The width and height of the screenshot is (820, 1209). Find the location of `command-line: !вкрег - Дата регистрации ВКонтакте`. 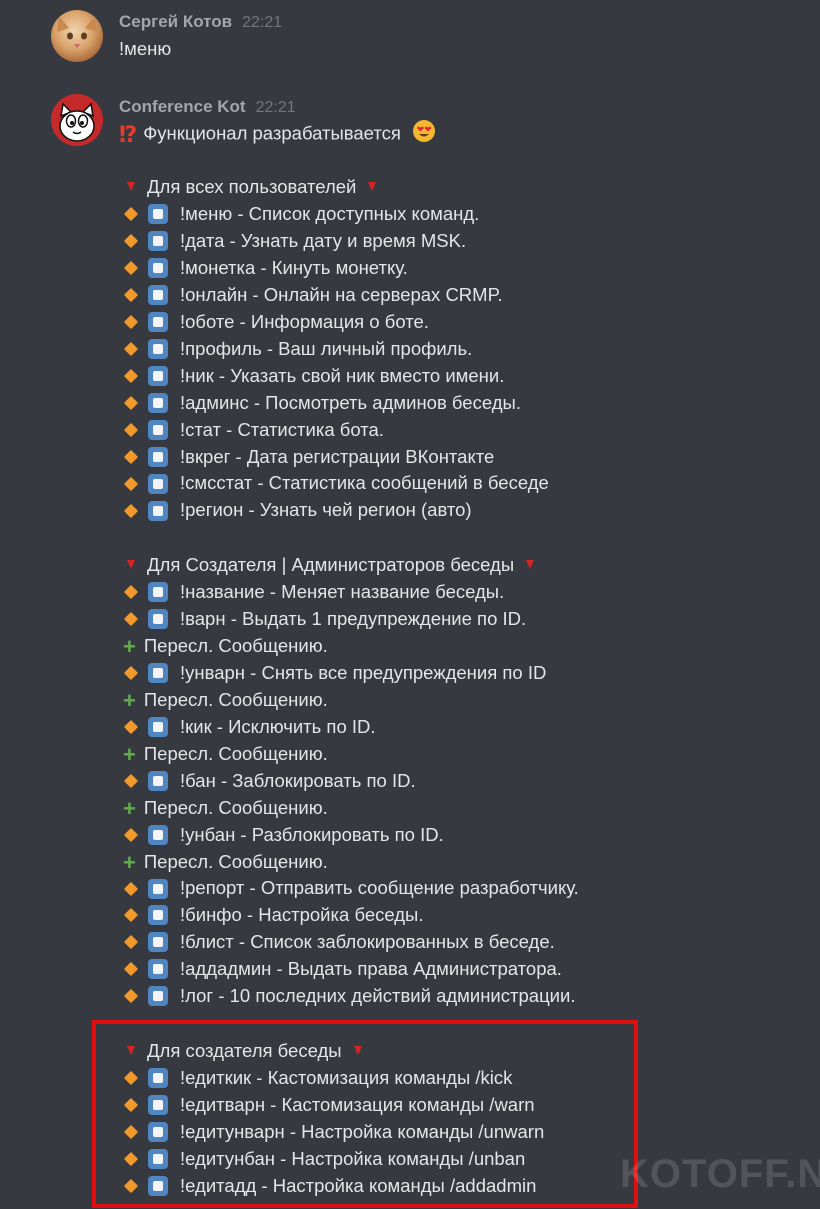

command-line: !вкрег - Дата регистрации ВКонтакте is located at coordinates (306, 456).